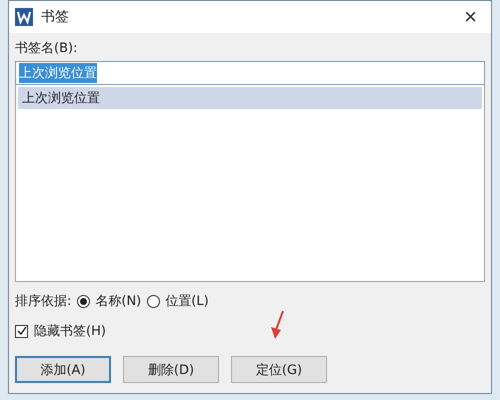 This screenshot has height=400, width=500. I want to click on window-title: 书签, so click(55, 17).